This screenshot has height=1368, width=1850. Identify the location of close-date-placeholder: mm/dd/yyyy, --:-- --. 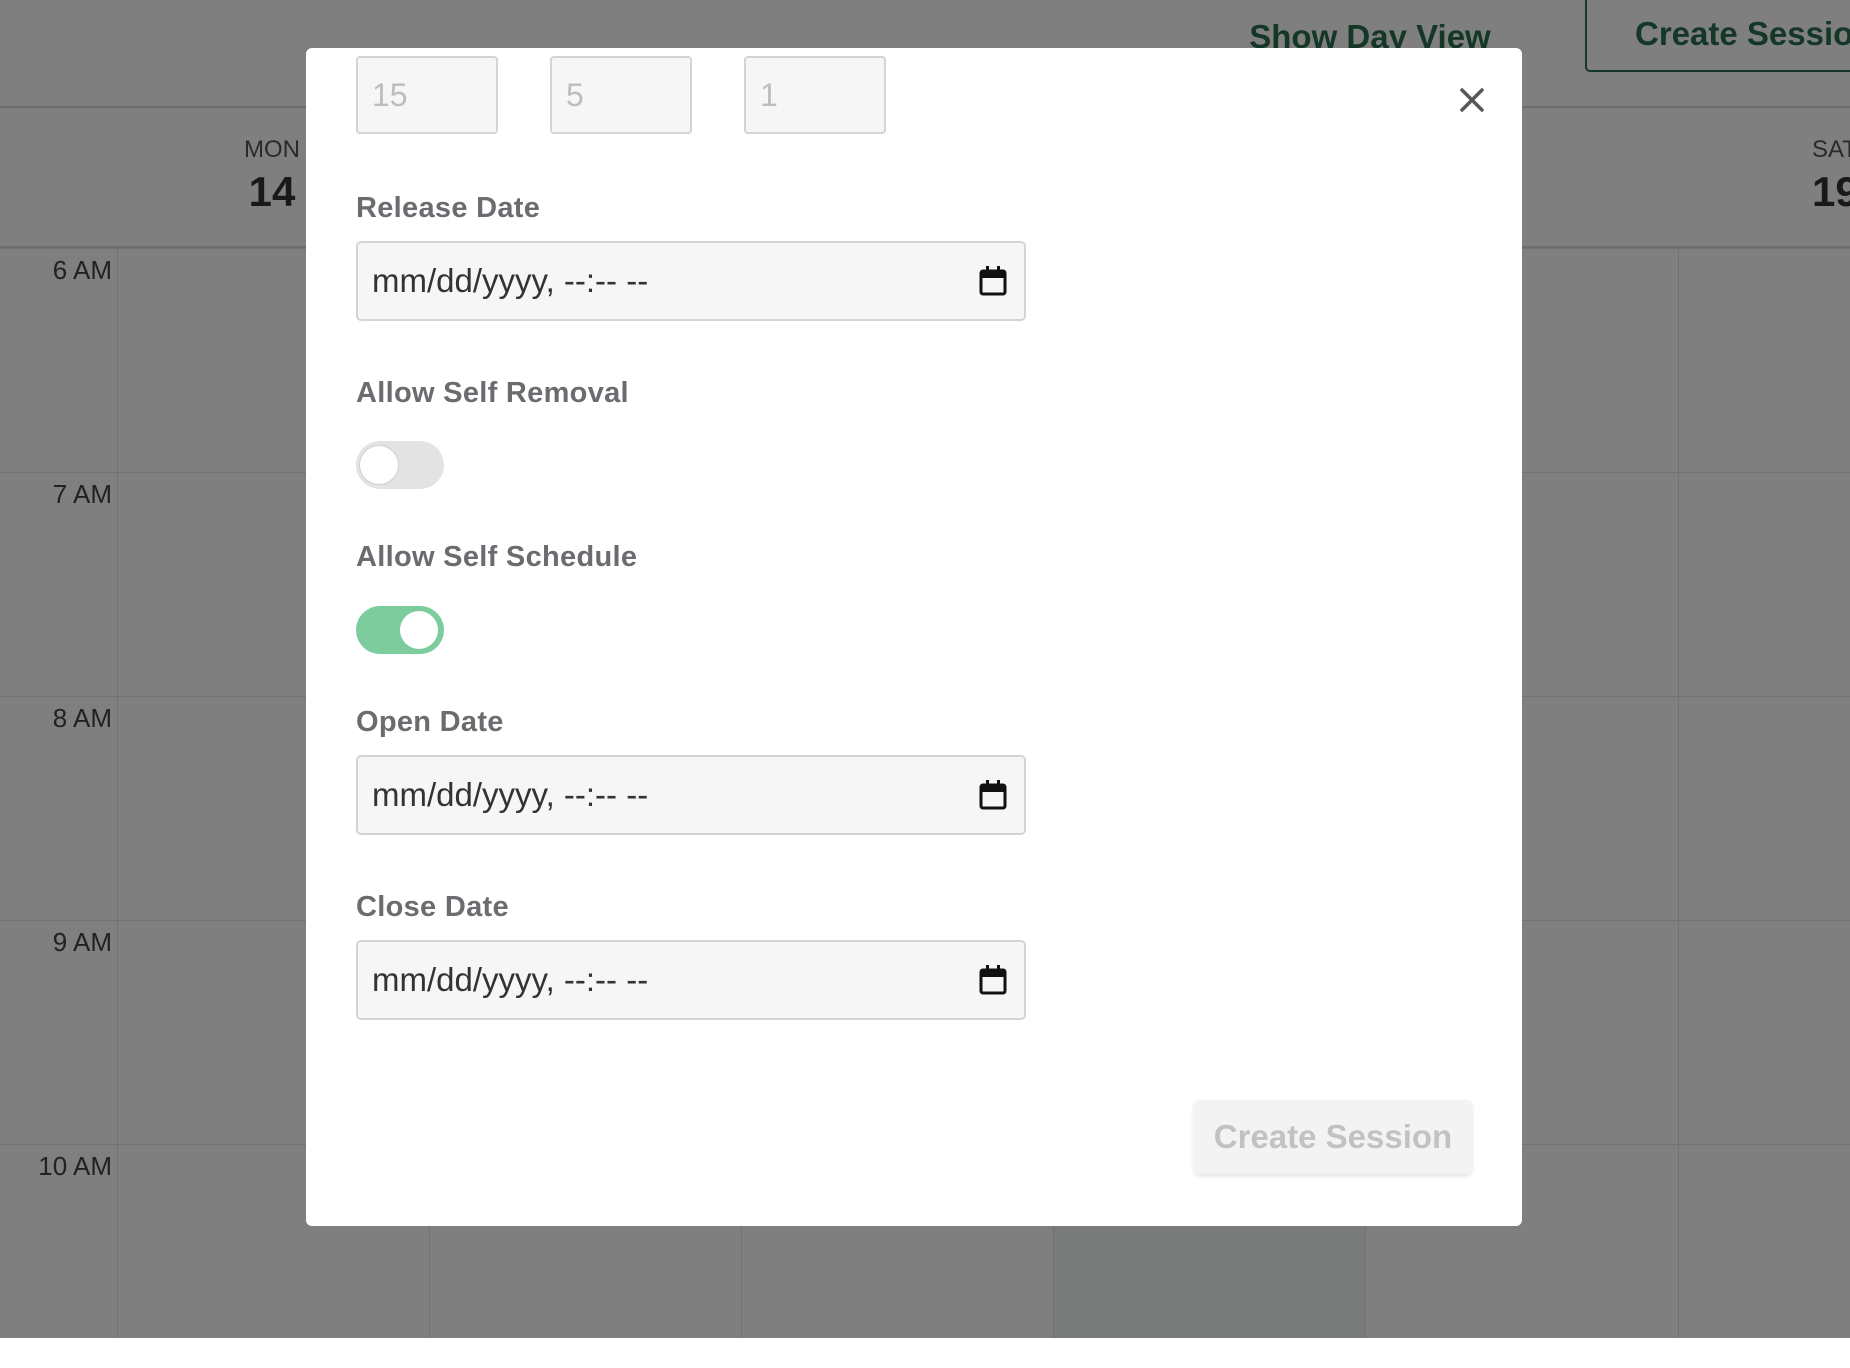
(510, 979).